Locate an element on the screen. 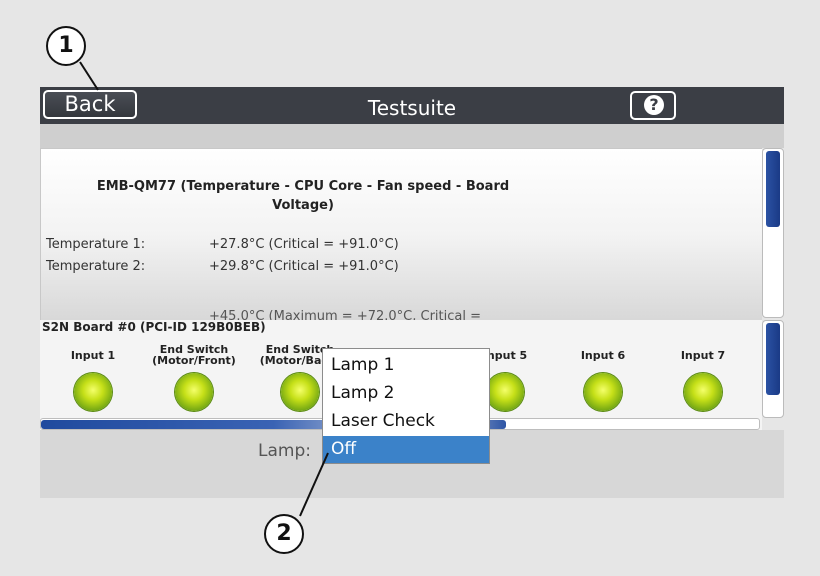  help-icon: ? is located at coordinates (654, 105).